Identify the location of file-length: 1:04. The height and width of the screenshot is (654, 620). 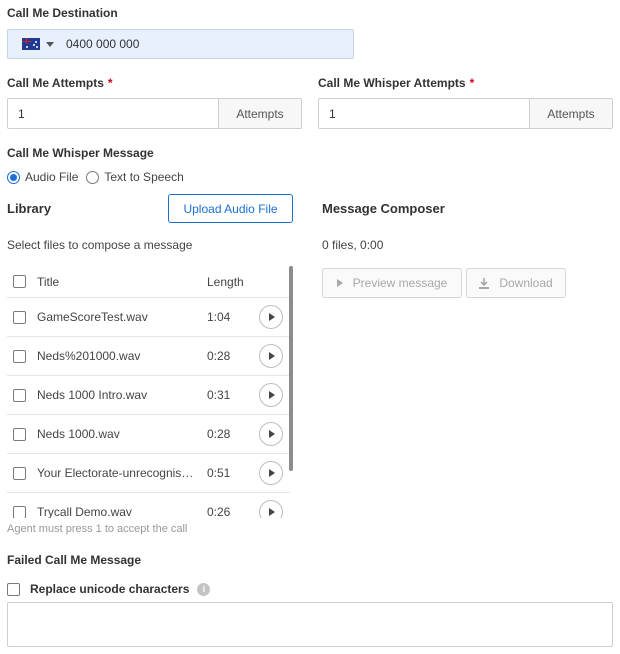
(219, 317).